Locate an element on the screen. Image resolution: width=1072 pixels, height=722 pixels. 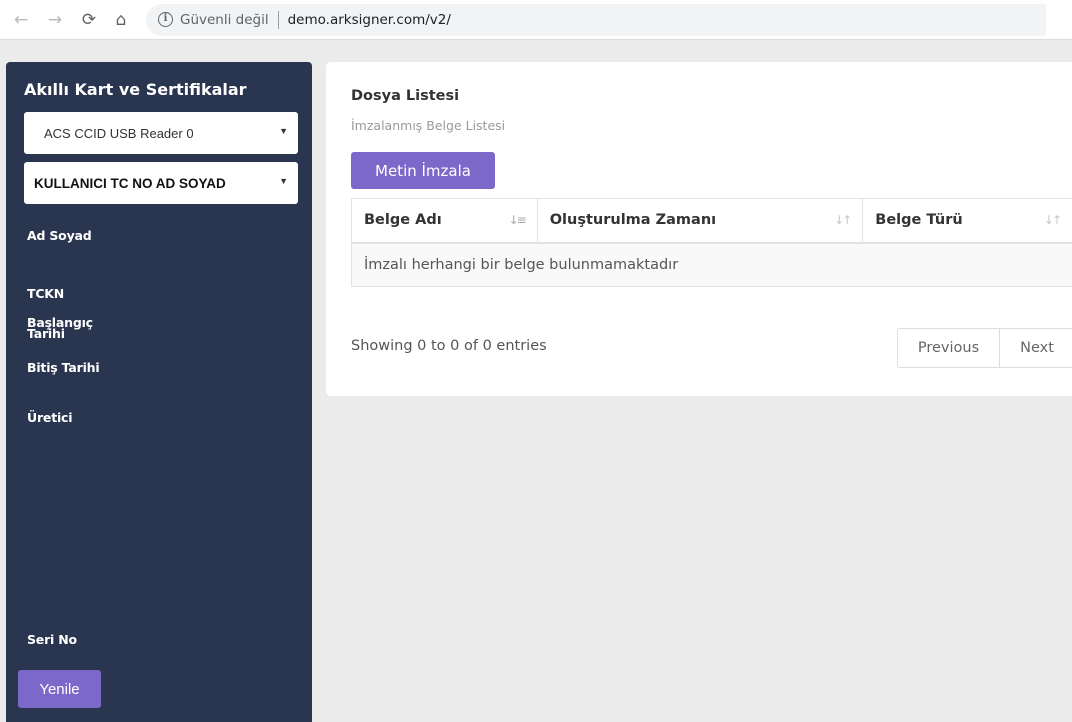
card-reader-select-value: ACS CCID USB Reader 0 is located at coordinates (119, 133).